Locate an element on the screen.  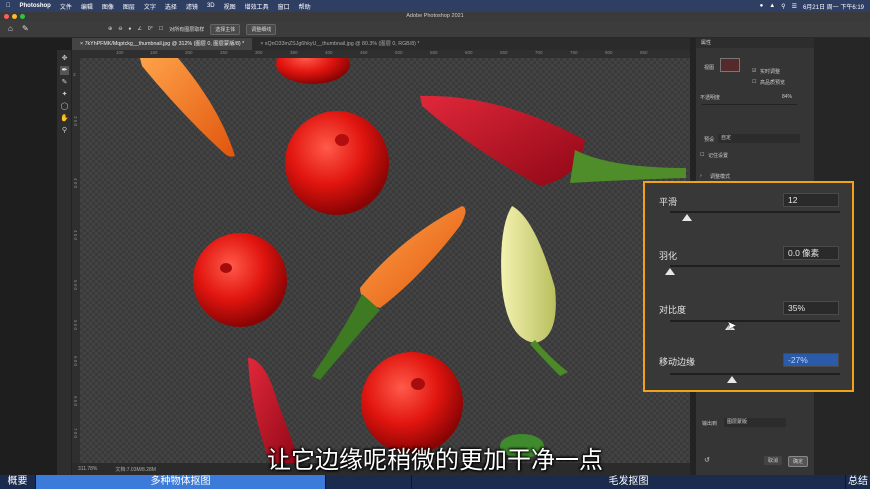
clock: 6月21日 周一 下午6:19 is located at coordinates (833, 6).